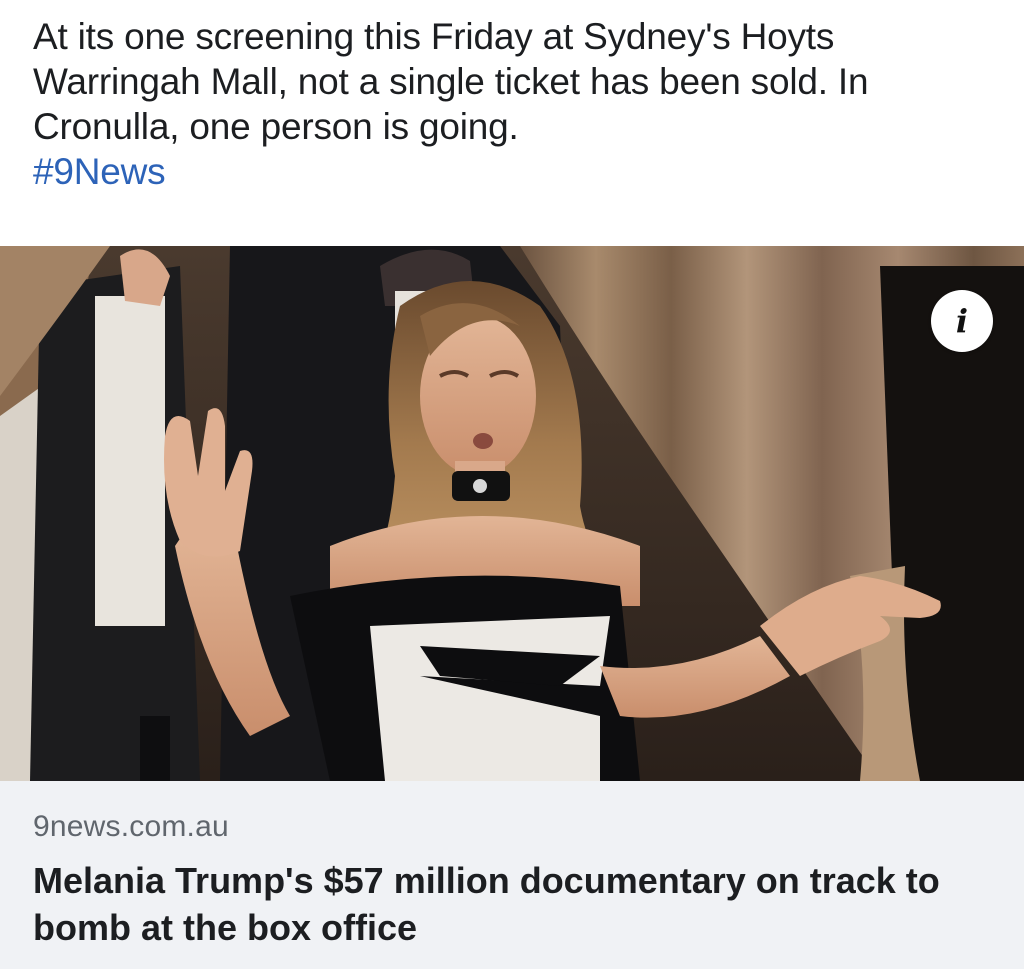 The height and width of the screenshot is (969, 1024). I want to click on info-button: i, so click(962, 321).